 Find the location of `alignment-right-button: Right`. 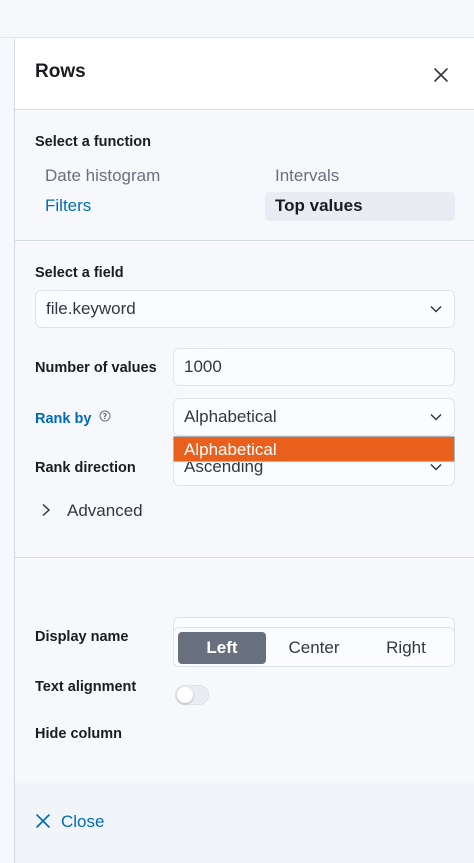

alignment-right-button: Right is located at coordinates (406, 648).